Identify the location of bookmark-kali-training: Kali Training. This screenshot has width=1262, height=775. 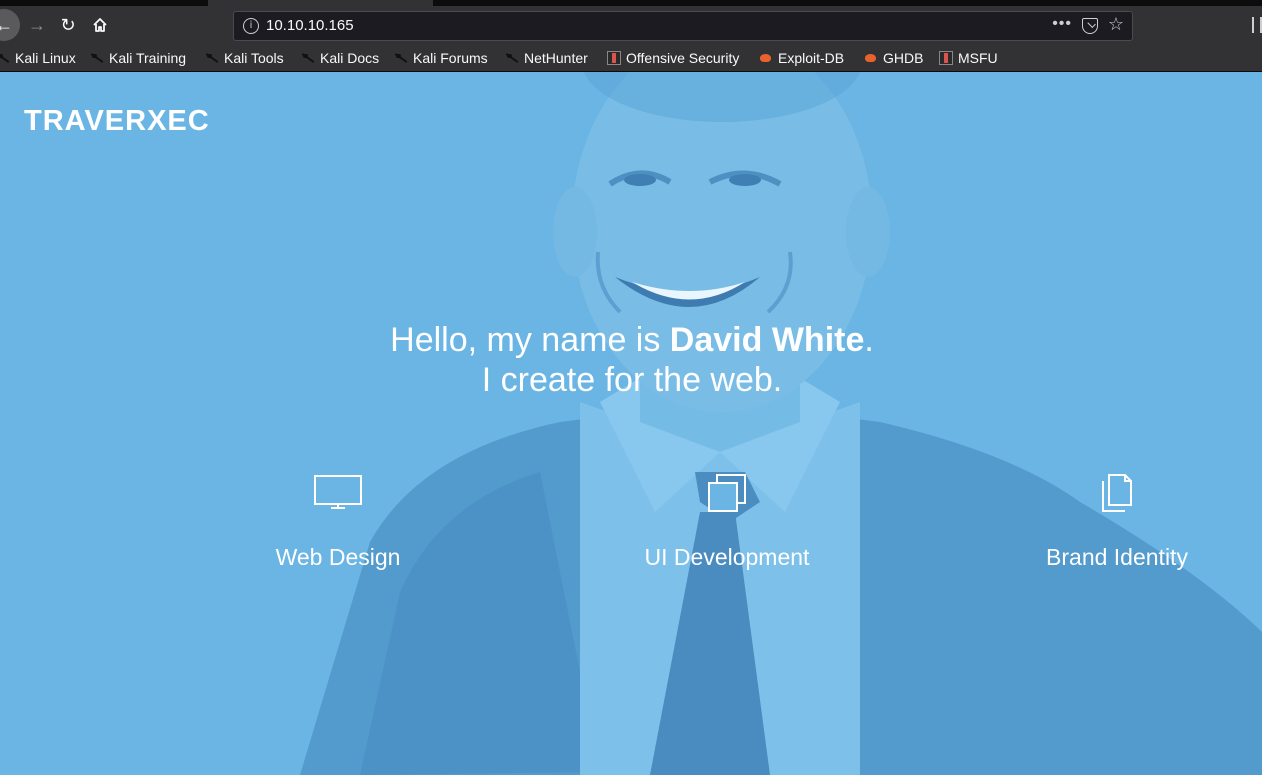
(138, 58).